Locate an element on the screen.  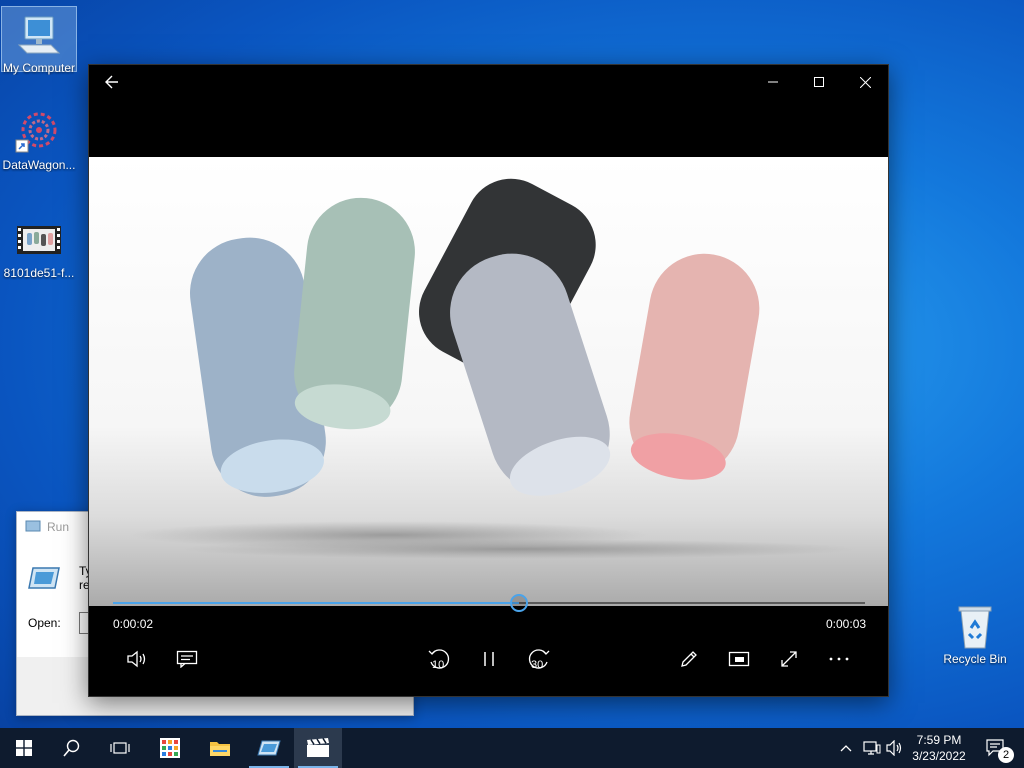
volume-icon is located at coordinates (136, 659).